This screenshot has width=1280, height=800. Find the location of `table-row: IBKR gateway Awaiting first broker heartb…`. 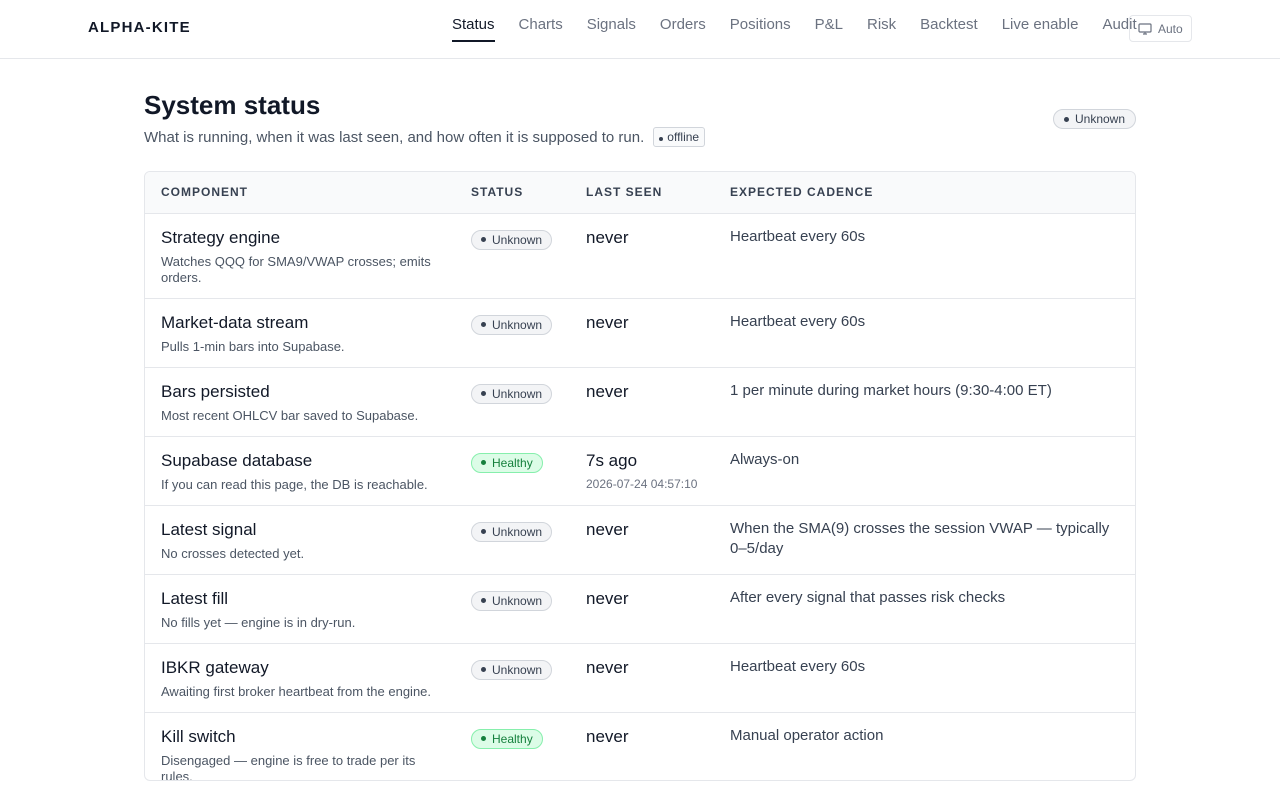

table-row: IBKR gateway Awaiting first broker heartb… is located at coordinates (640, 678).